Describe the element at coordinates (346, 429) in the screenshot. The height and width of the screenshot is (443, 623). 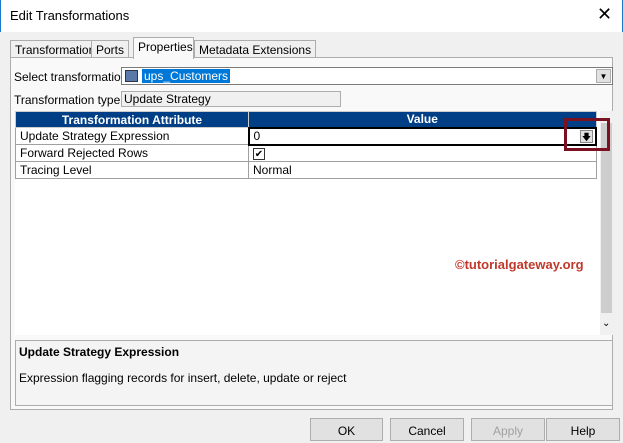
I see `ok-button: OK` at that location.